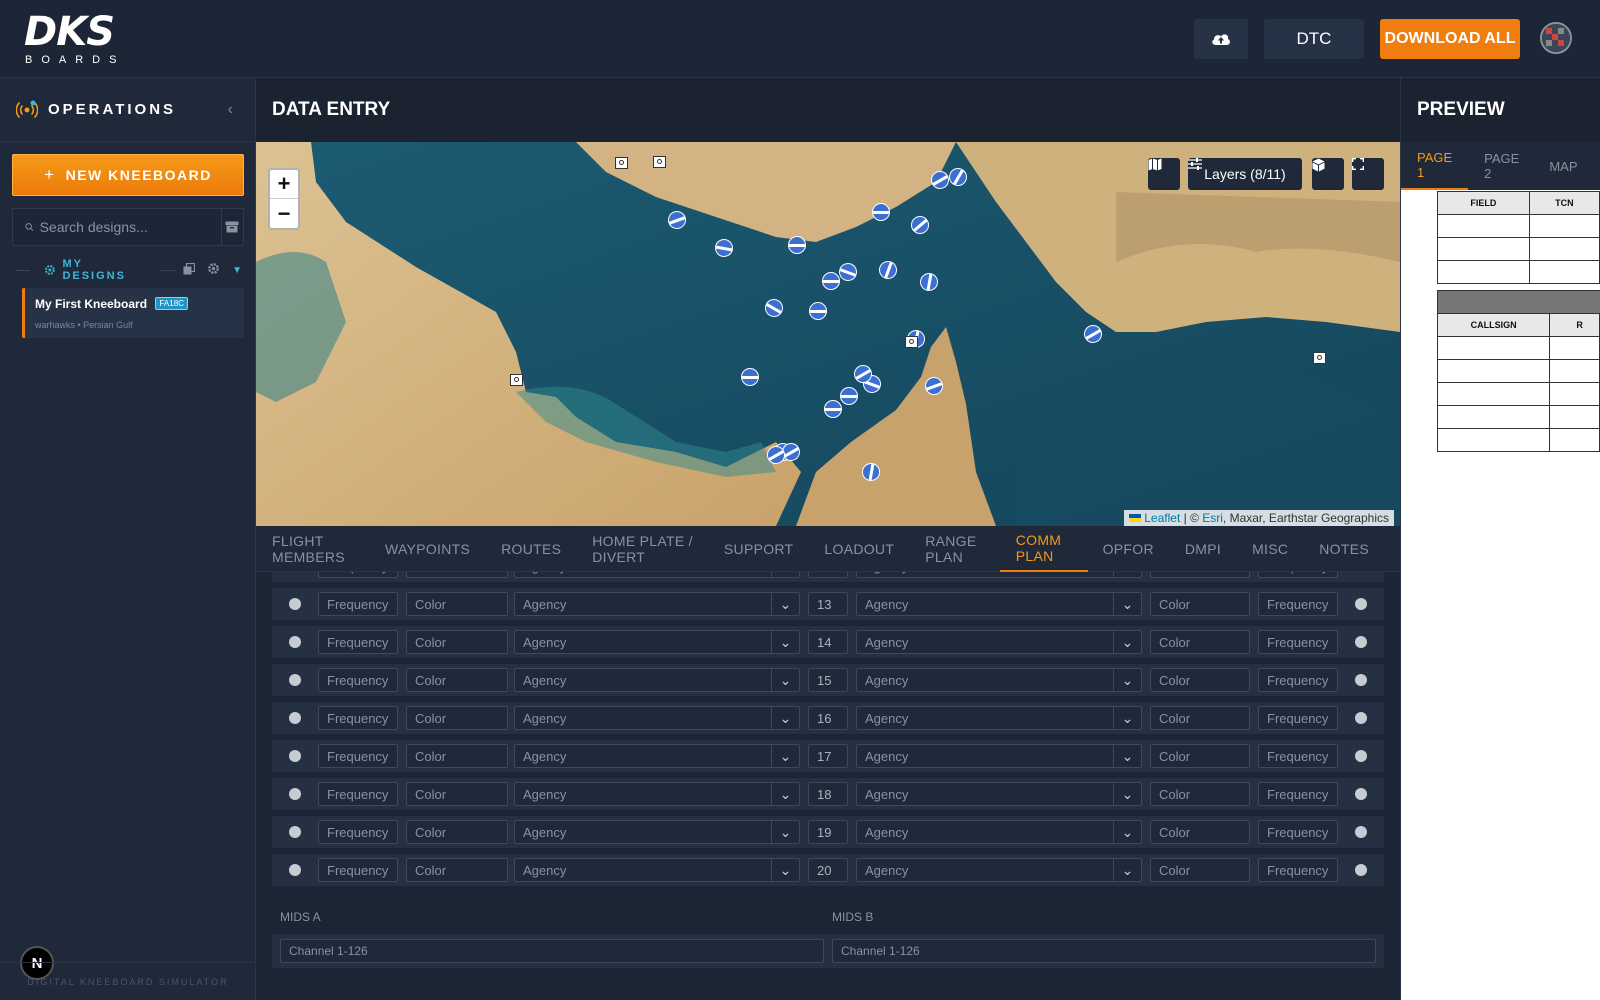 This screenshot has height=1000, width=1600. I want to click on tab-comm-plan: COMM PLAN, so click(1043, 549).